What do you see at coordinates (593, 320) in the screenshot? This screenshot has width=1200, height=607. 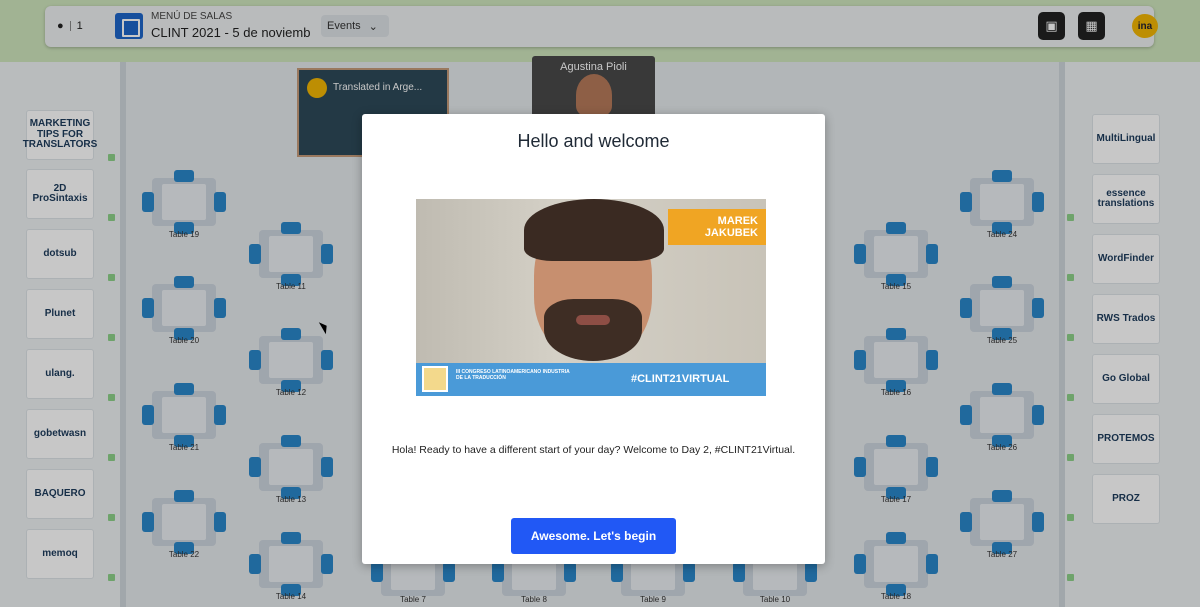 I see `presenter-mouth` at bounding box center [593, 320].